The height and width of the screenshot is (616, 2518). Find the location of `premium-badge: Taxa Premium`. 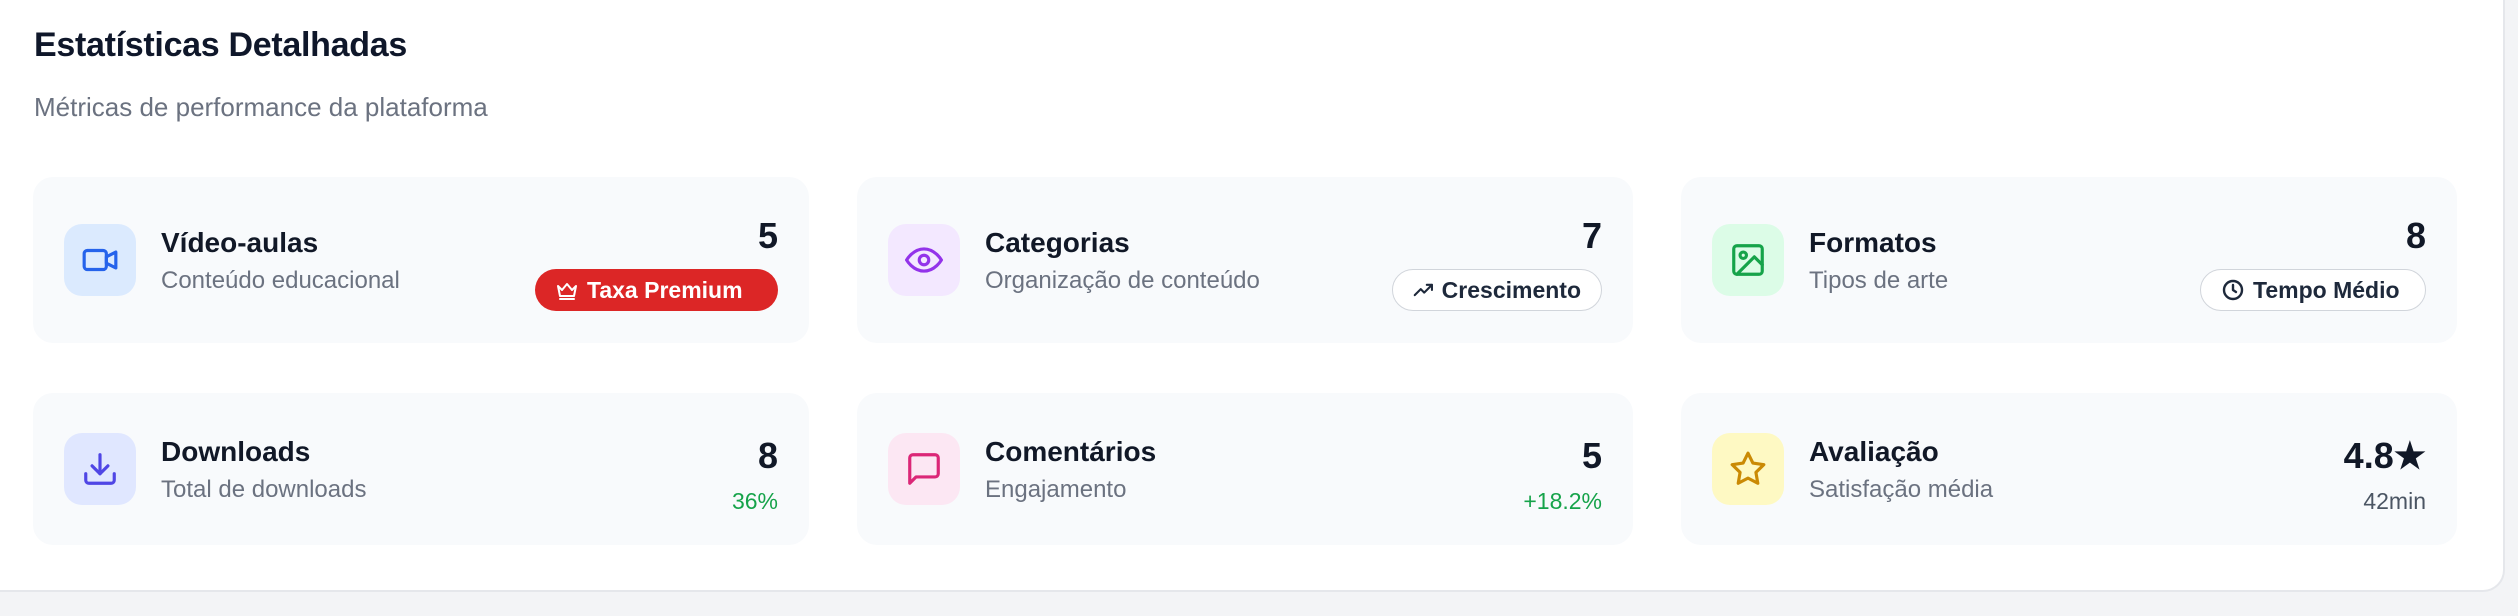

premium-badge: Taxa Premium is located at coordinates (656, 290).